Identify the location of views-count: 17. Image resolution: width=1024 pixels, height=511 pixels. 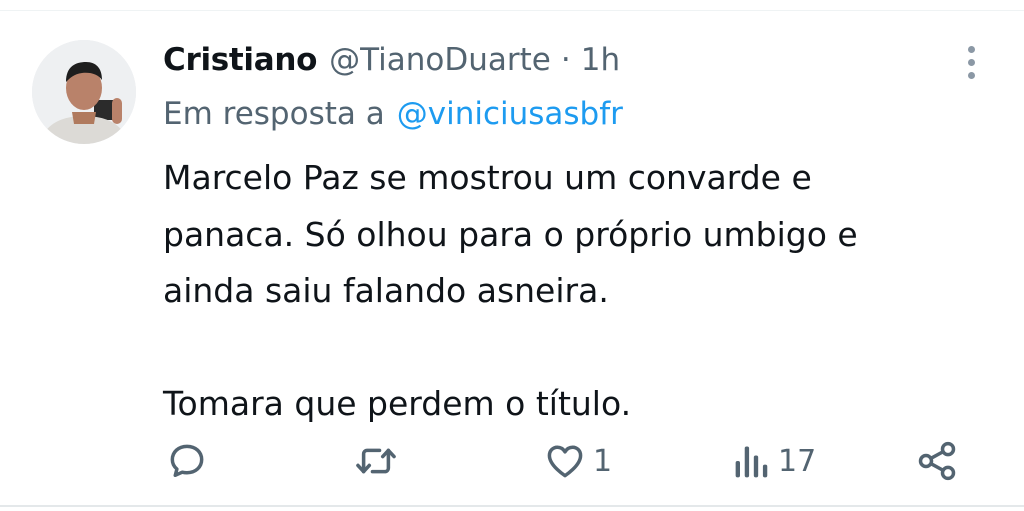
(797, 461).